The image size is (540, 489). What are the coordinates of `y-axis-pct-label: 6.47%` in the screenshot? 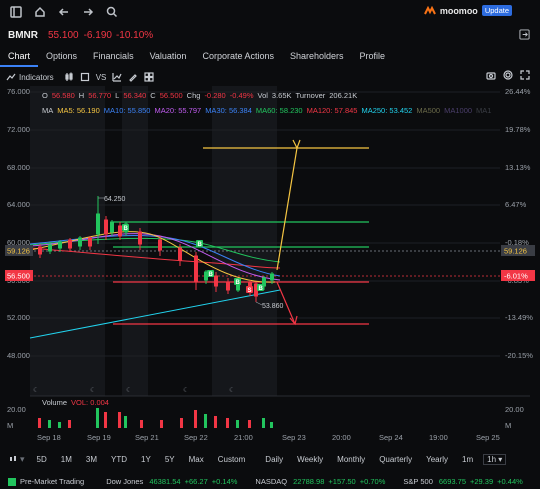 It's located at (516, 204).